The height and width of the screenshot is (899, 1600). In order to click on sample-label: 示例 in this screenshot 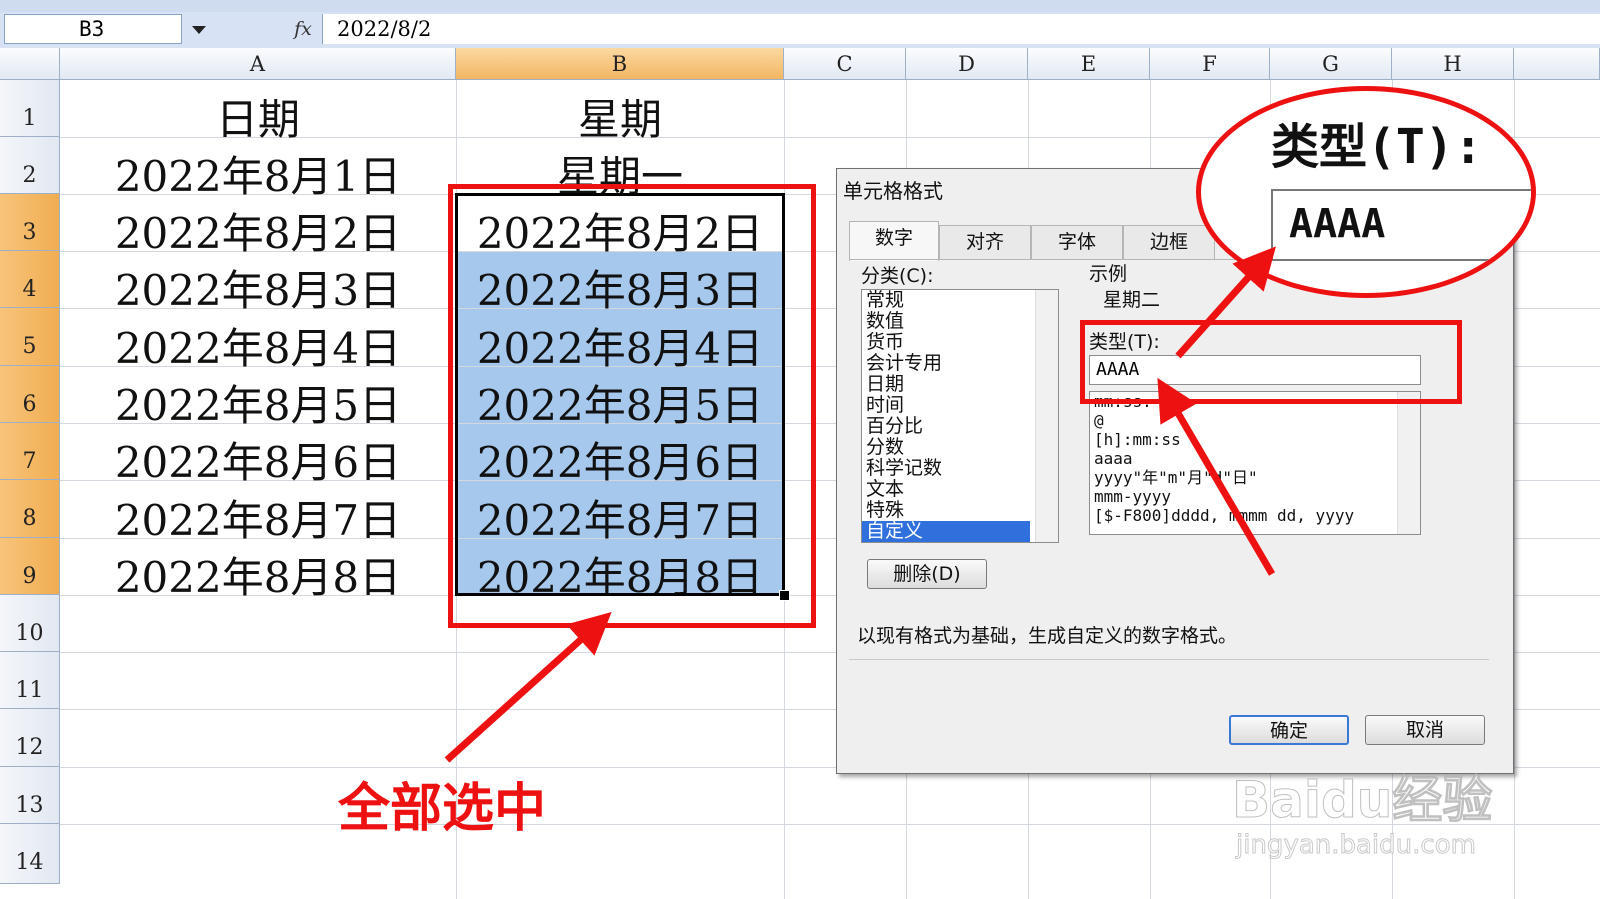, I will do `click(1108, 274)`.